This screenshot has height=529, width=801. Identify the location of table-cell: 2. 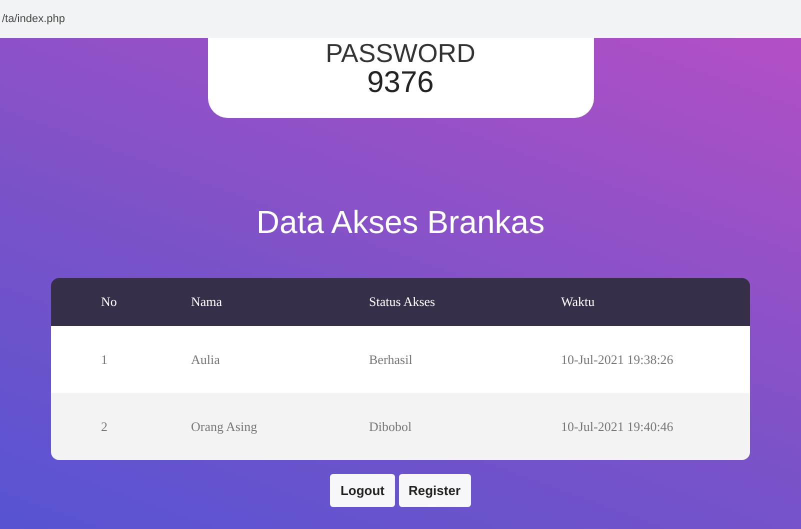
(104, 426).